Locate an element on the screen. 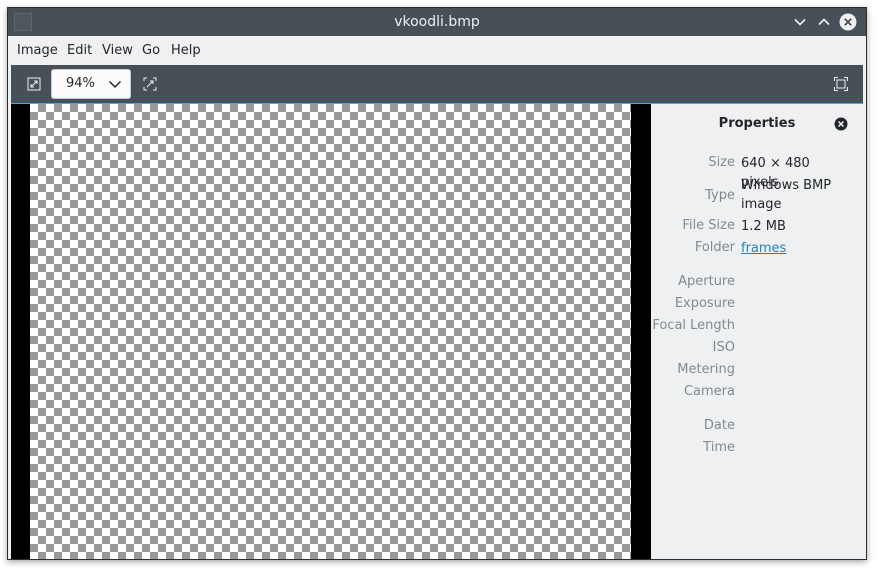 The width and height of the screenshot is (879, 572). menu-bar: Image Edit View Go Help is located at coordinates (437, 50).